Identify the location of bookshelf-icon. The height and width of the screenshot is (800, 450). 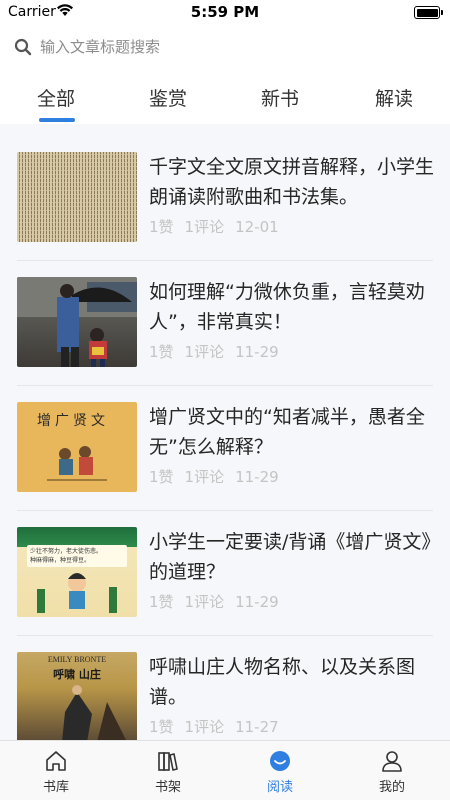
(168, 761).